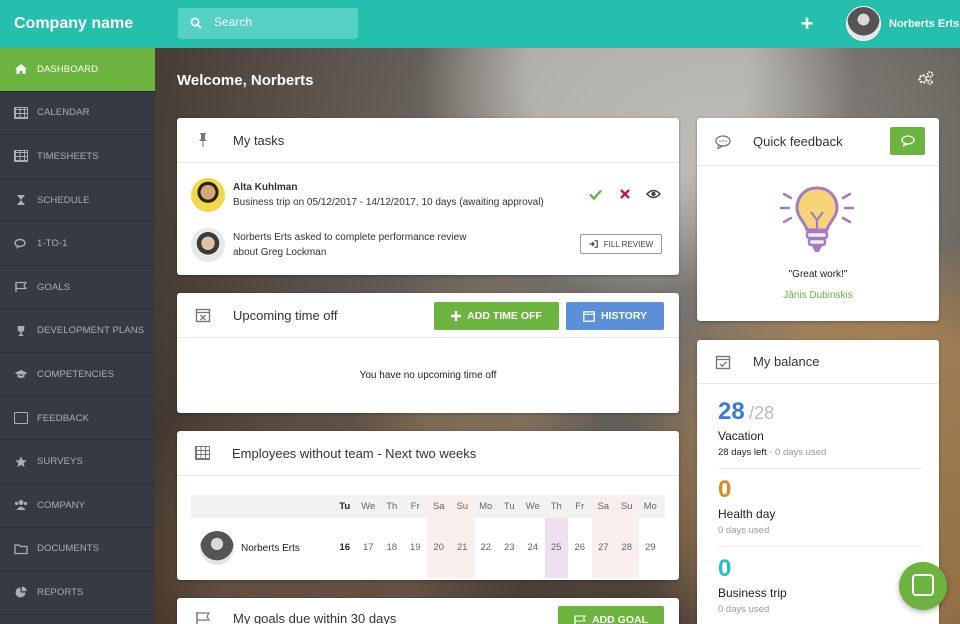  Describe the element at coordinates (926, 78) in the screenshot. I see `gear-icon` at that location.